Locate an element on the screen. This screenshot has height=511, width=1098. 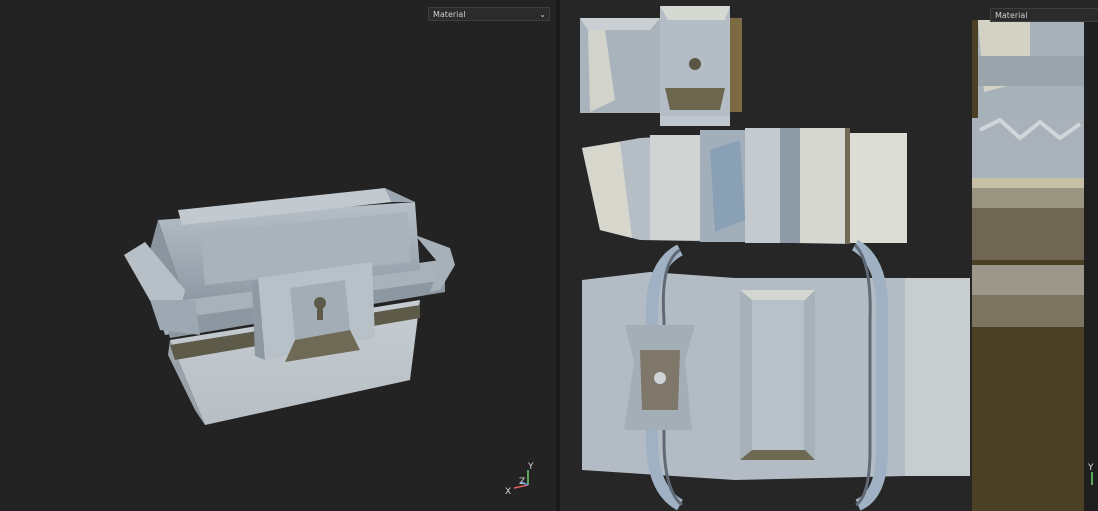
axis-gizmo-icon: Y X Z is located at coordinates (519, 479).